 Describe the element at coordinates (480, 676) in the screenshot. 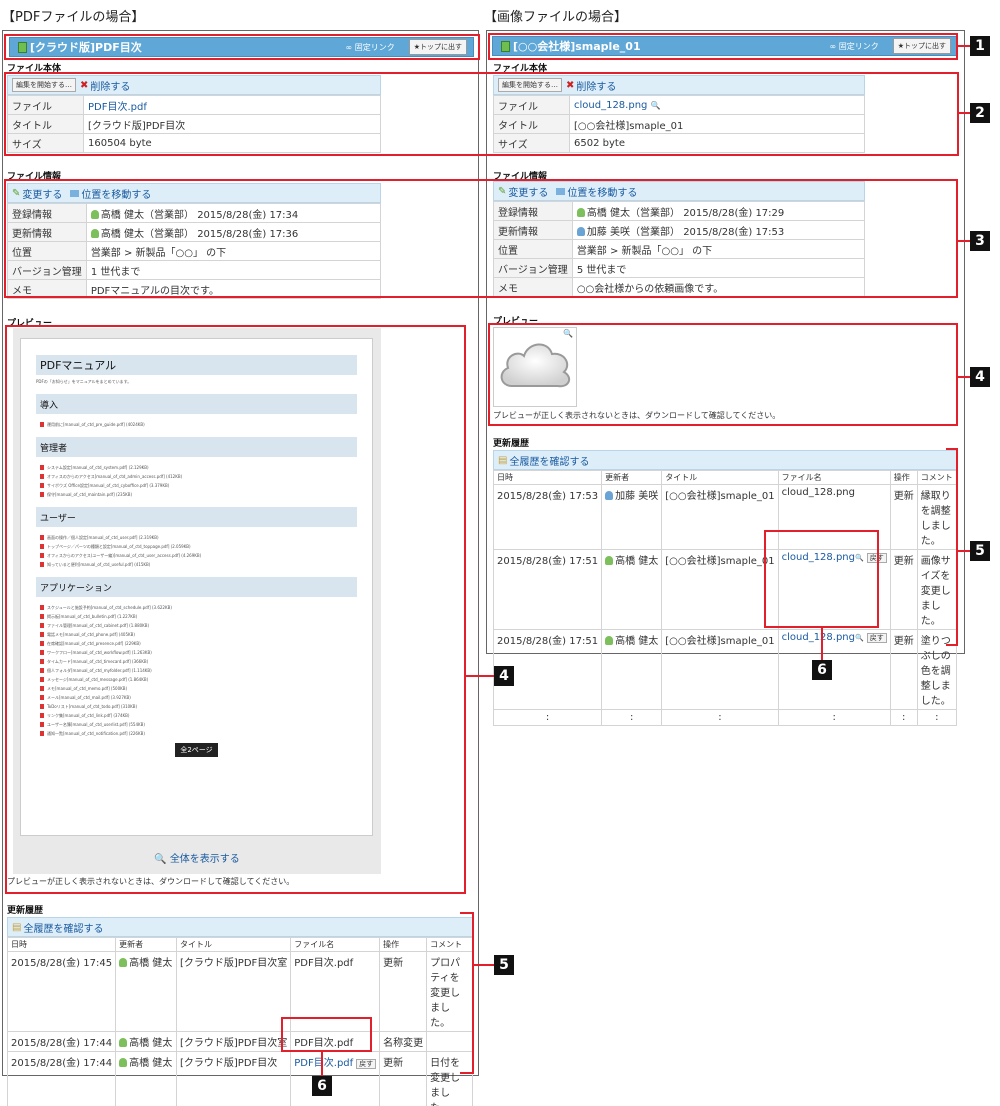

I see `callout-line-4-pdf` at that location.